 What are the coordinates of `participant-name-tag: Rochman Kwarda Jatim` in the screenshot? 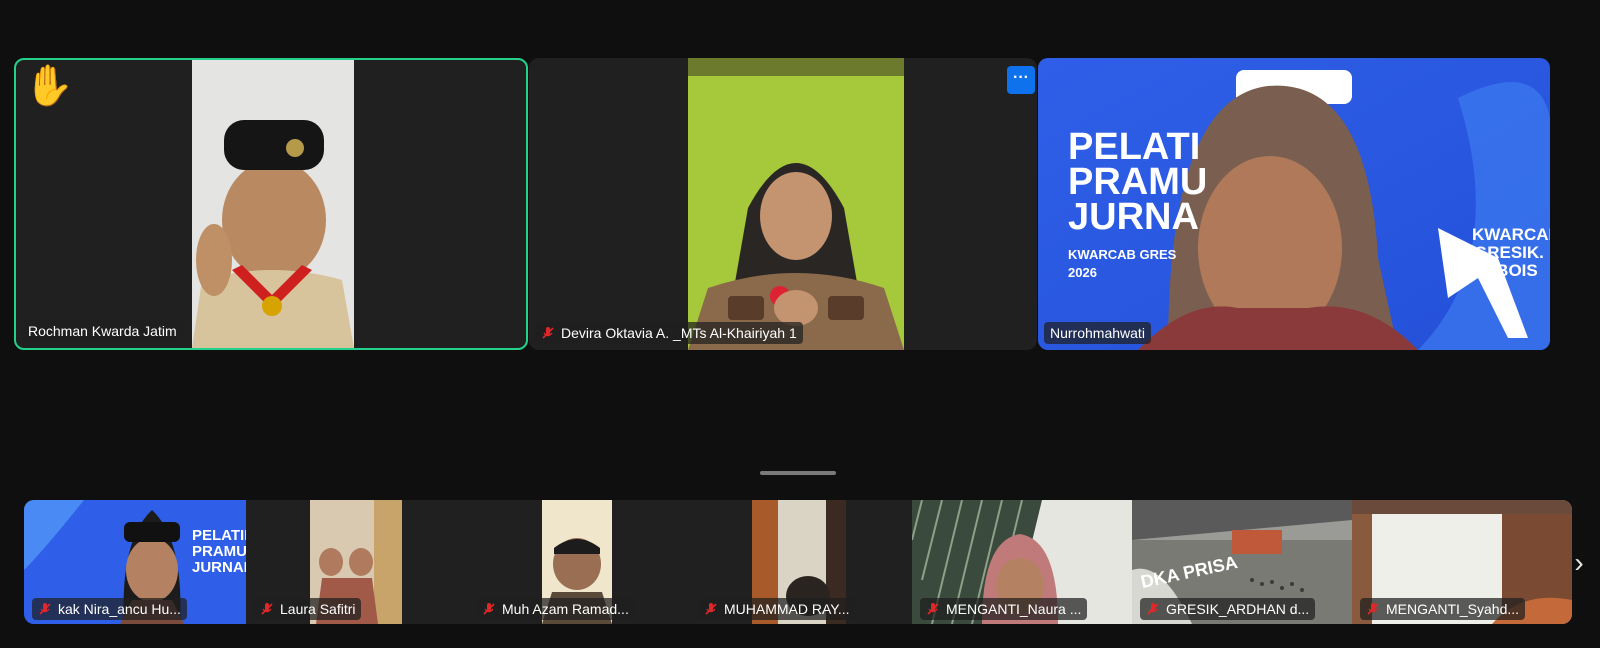 It's located at (102, 331).